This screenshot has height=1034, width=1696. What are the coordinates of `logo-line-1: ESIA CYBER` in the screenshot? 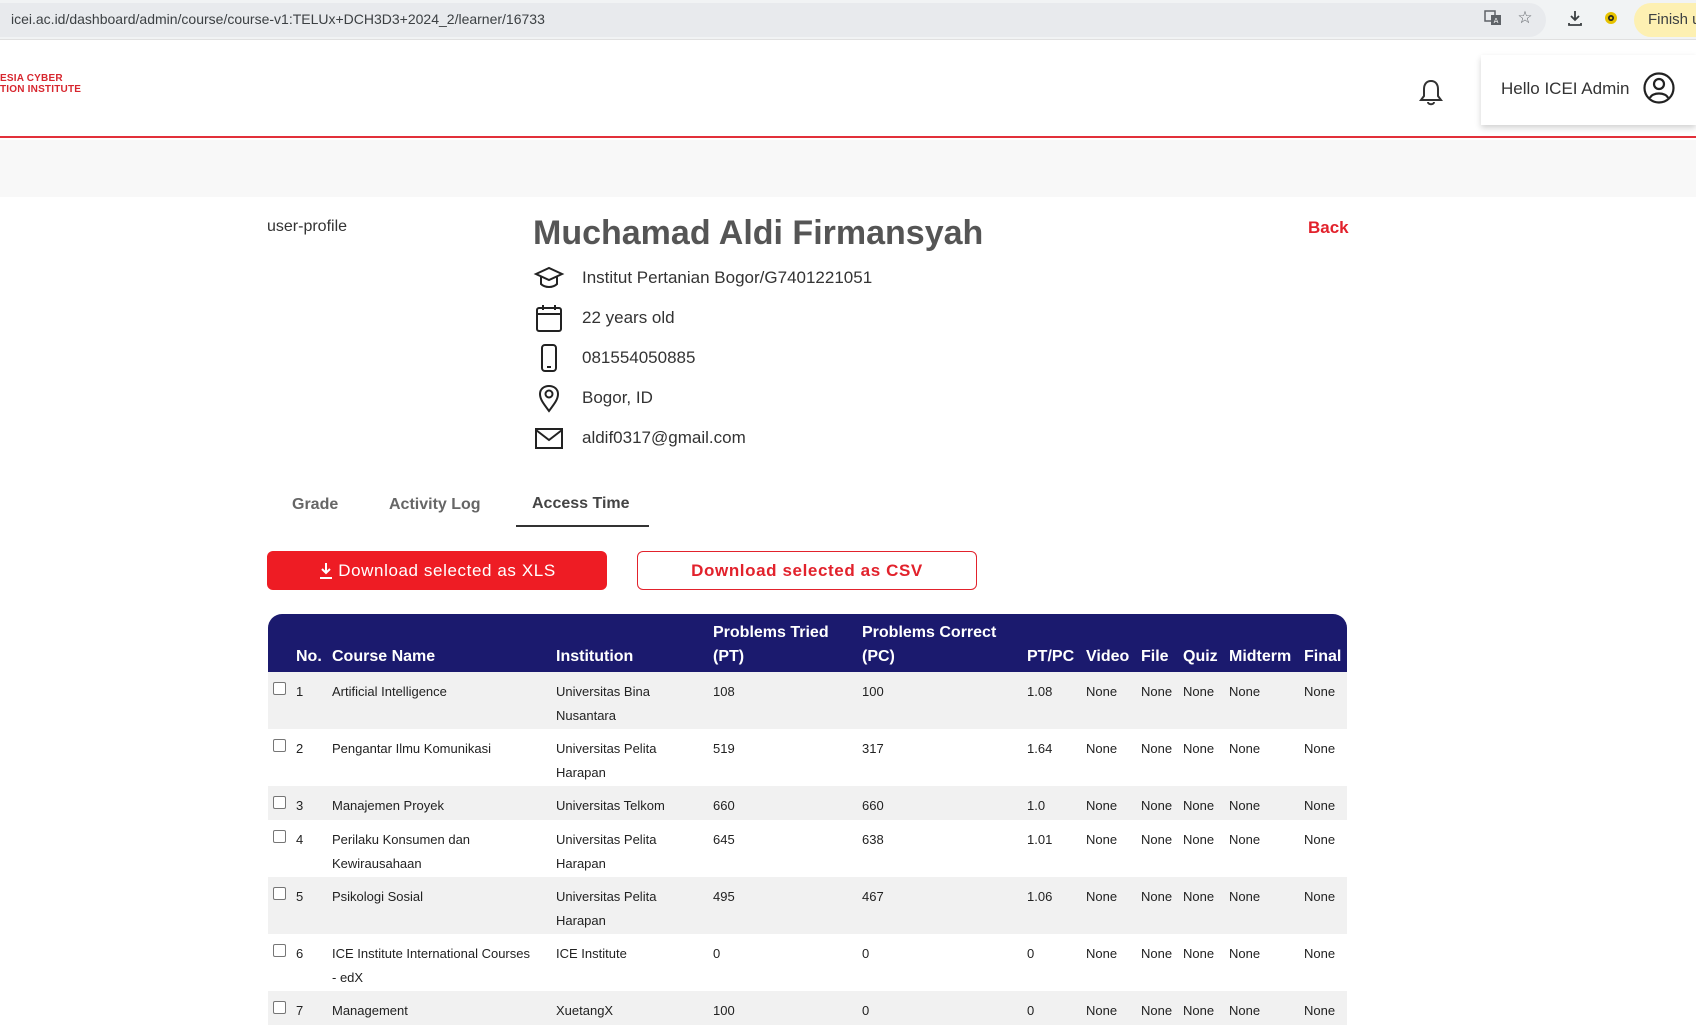 It's located at (31, 78).